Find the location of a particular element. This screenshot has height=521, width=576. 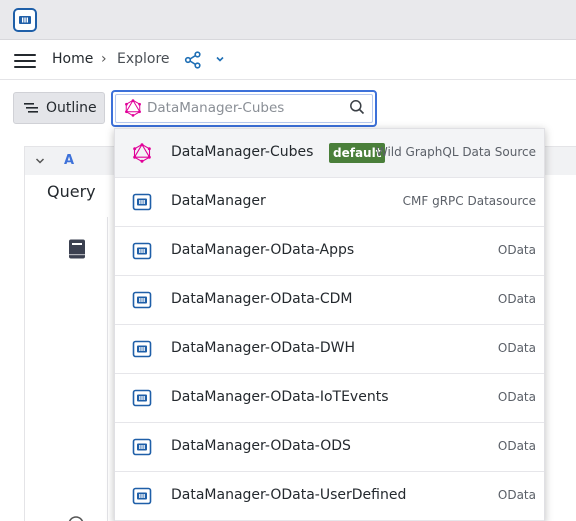

datasource-option: DataManager CMF gRPC Datasource is located at coordinates (329, 202).